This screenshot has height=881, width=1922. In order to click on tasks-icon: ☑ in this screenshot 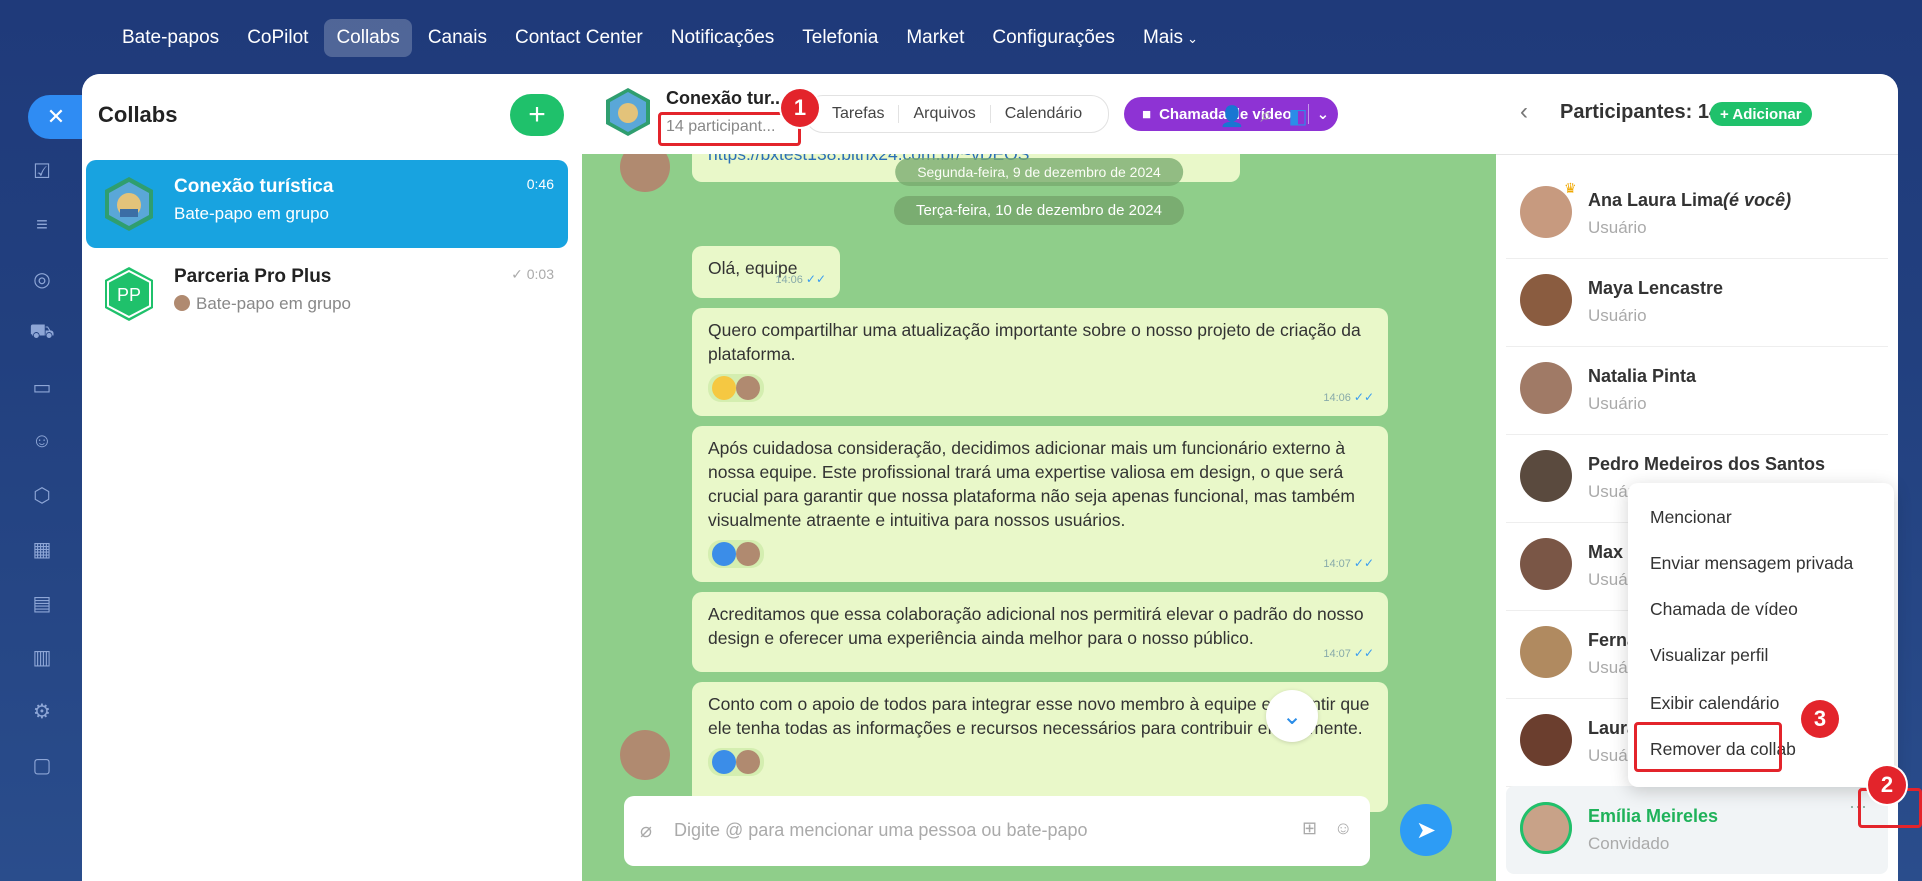, I will do `click(42, 171)`.